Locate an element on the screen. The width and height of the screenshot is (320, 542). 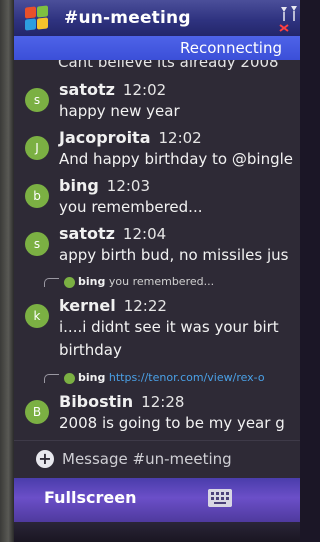
device-bezel is located at coordinates (7, 271).